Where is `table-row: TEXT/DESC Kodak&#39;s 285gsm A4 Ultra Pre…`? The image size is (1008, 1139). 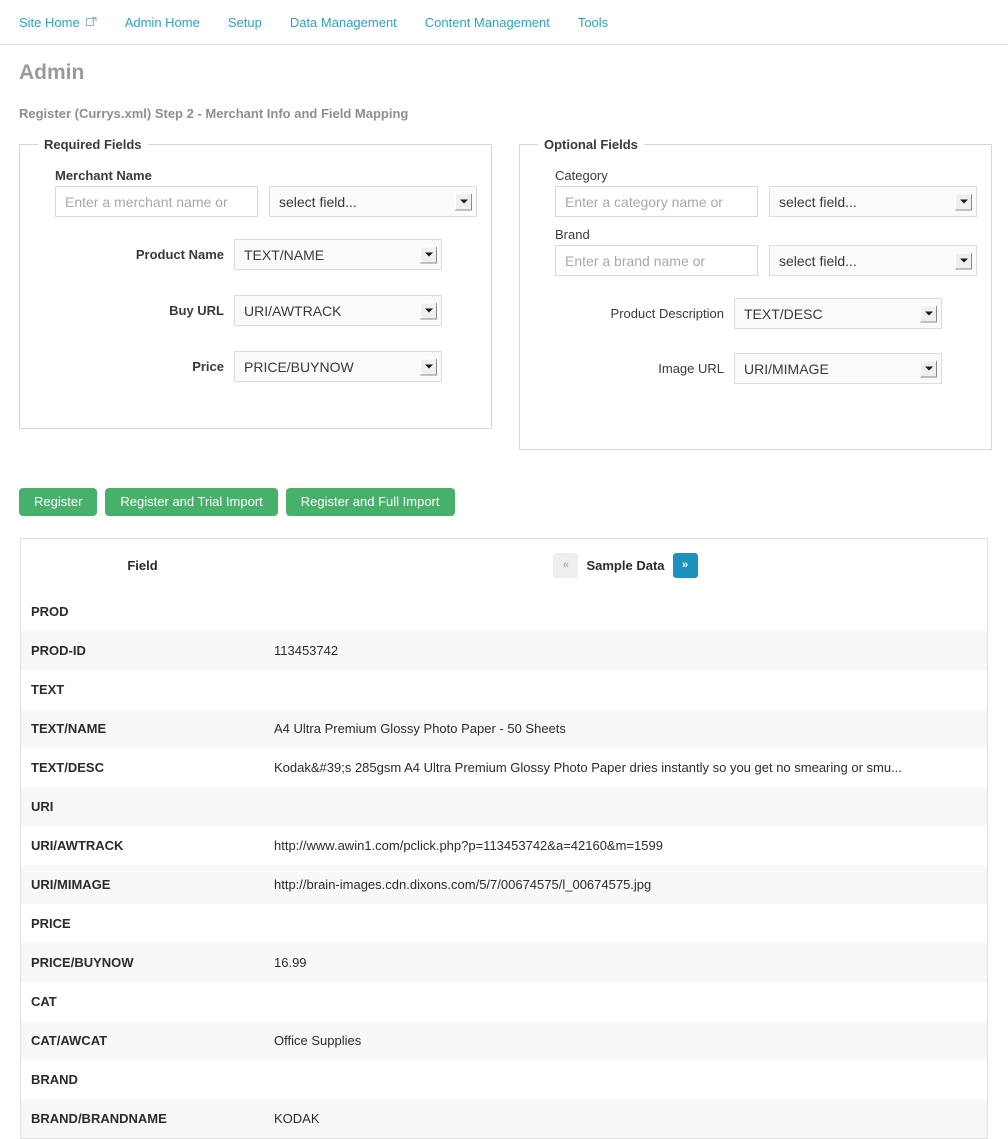 table-row: TEXT/DESC Kodak&#39;s 285gsm A4 Ultra Pre… is located at coordinates (504, 767).